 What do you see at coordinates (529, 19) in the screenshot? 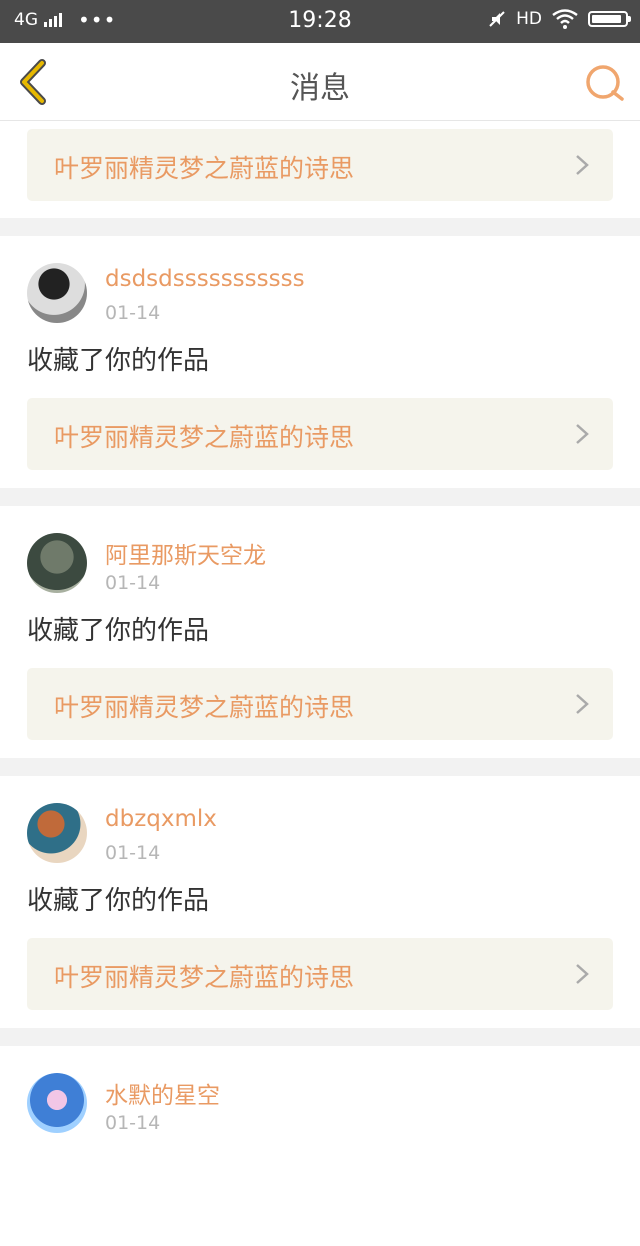
I see `hd-label: HD` at bounding box center [529, 19].